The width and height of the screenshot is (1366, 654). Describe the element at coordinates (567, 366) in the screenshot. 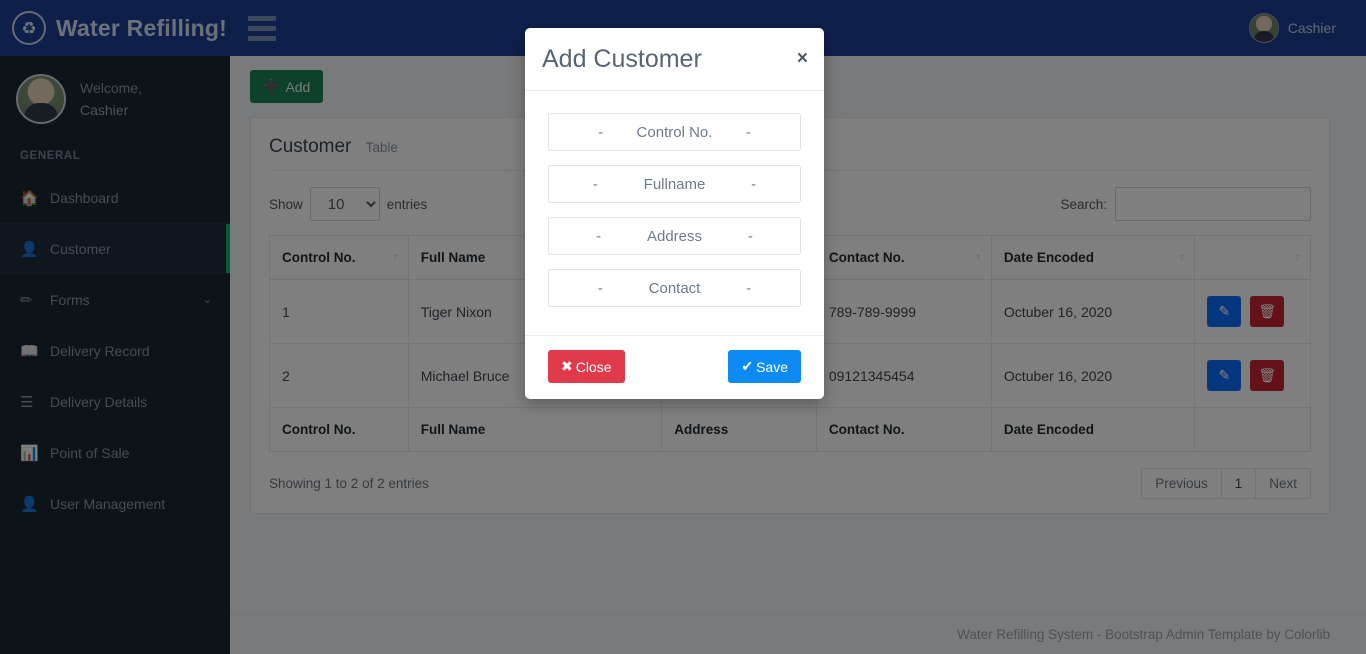

I see `x-mark-icon: ✖` at that location.